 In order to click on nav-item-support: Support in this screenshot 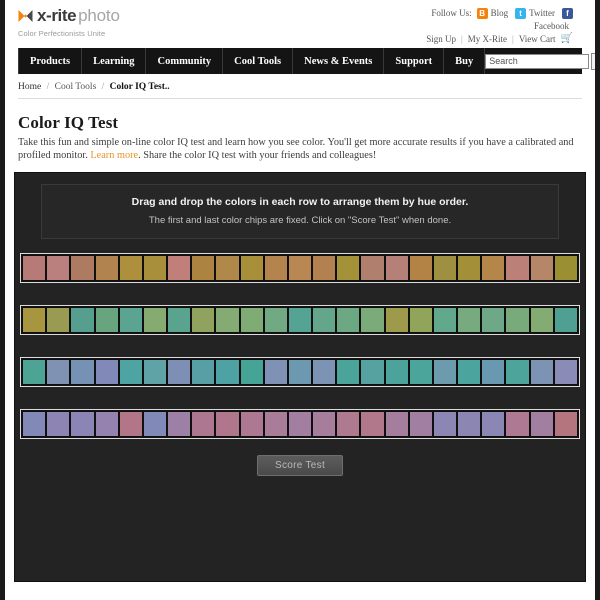, I will do `click(414, 61)`.